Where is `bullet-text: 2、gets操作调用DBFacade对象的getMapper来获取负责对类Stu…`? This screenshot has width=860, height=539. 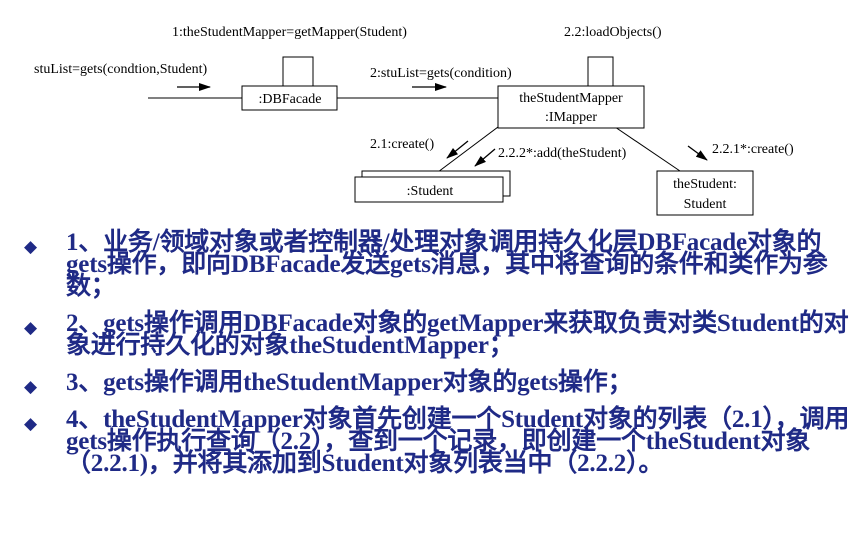 bullet-text: 2、gets操作调用DBFacade对象的getMapper来获取负责对类Stu… is located at coordinates (457, 334).